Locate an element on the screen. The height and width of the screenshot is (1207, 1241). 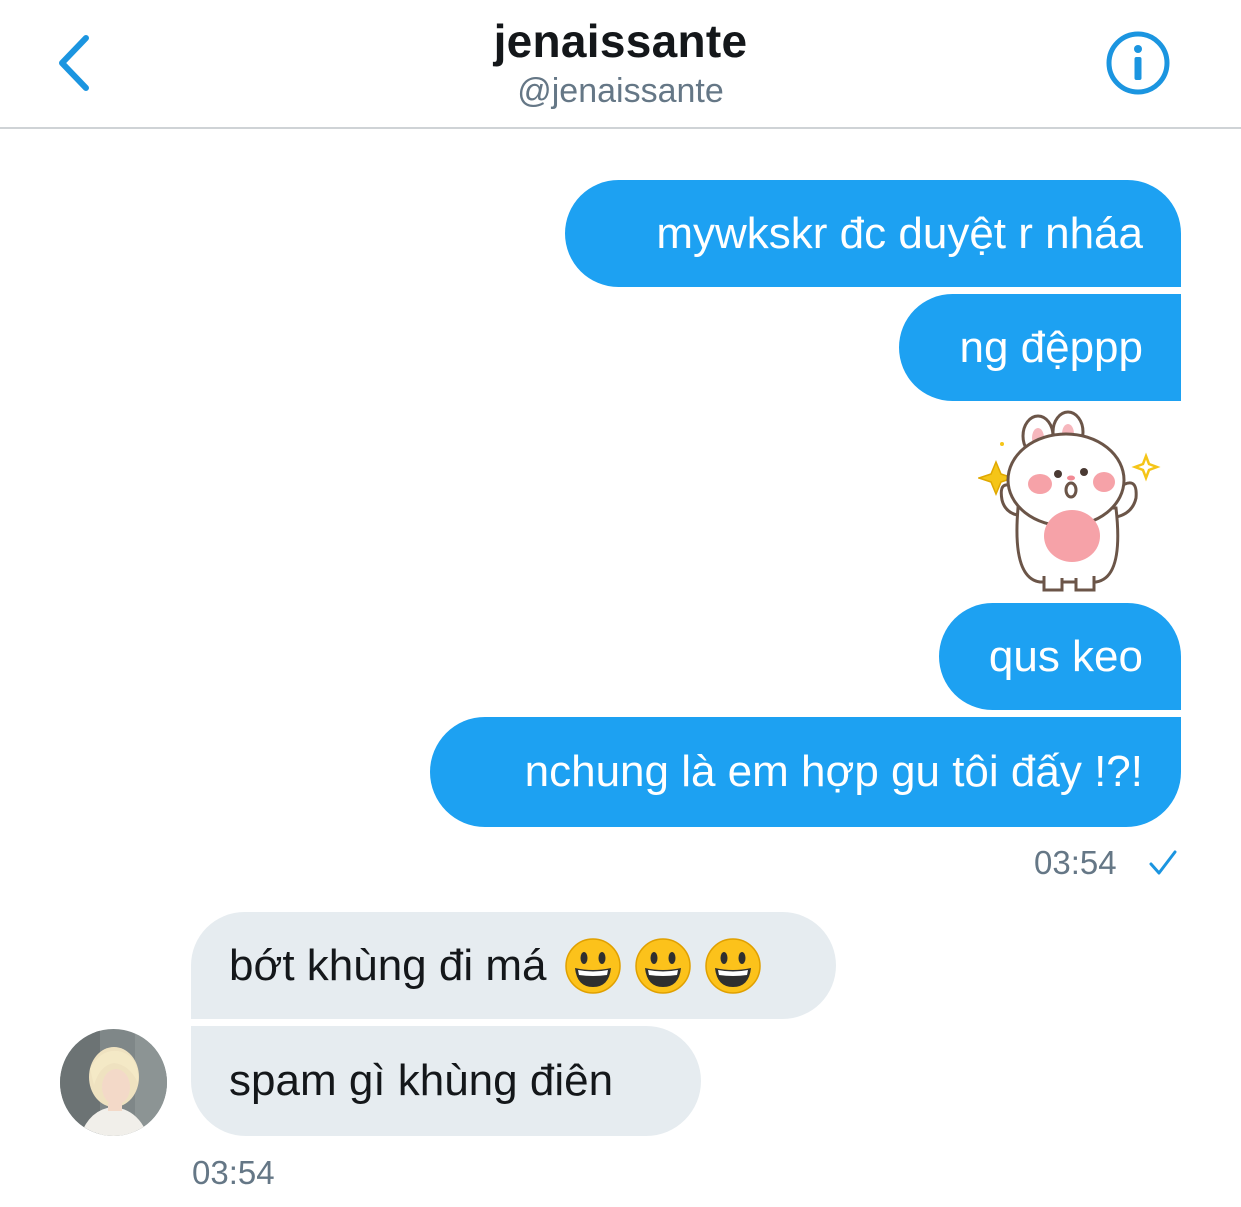
info-icon is located at coordinates (1138, 63).